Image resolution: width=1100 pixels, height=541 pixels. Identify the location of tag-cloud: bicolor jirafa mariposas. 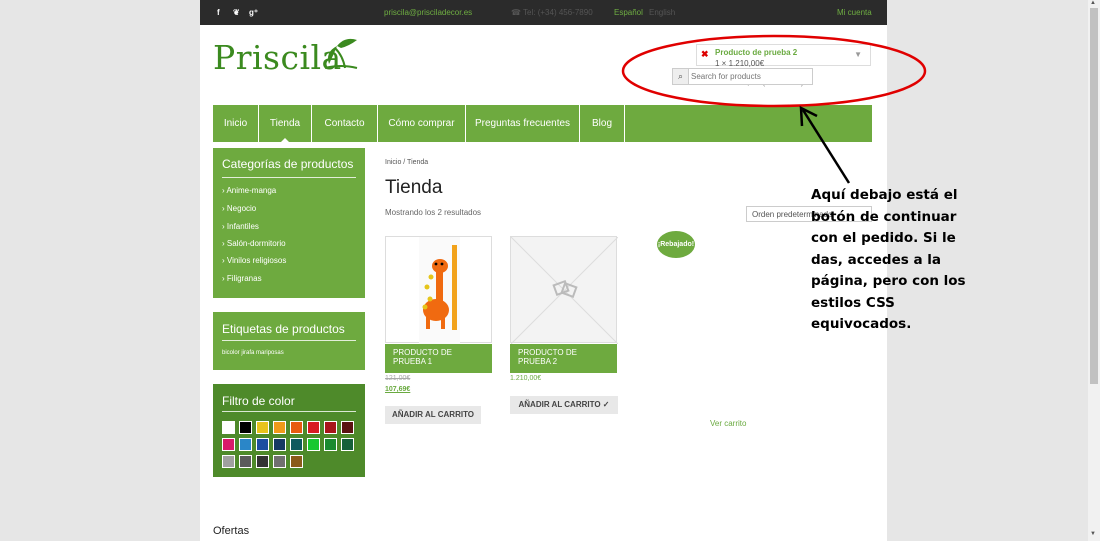
(253, 353).